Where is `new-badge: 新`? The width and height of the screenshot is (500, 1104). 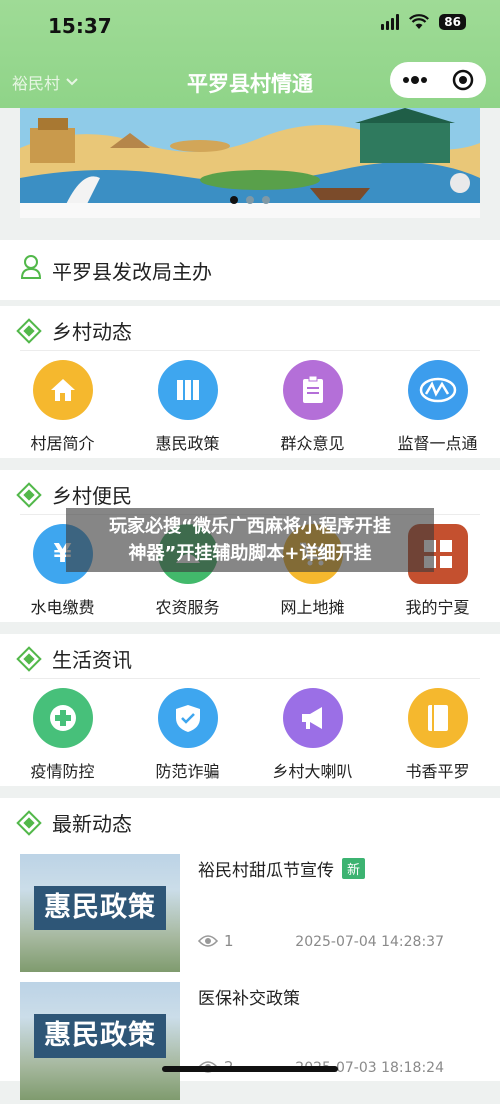
new-badge: 新 is located at coordinates (354, 868).